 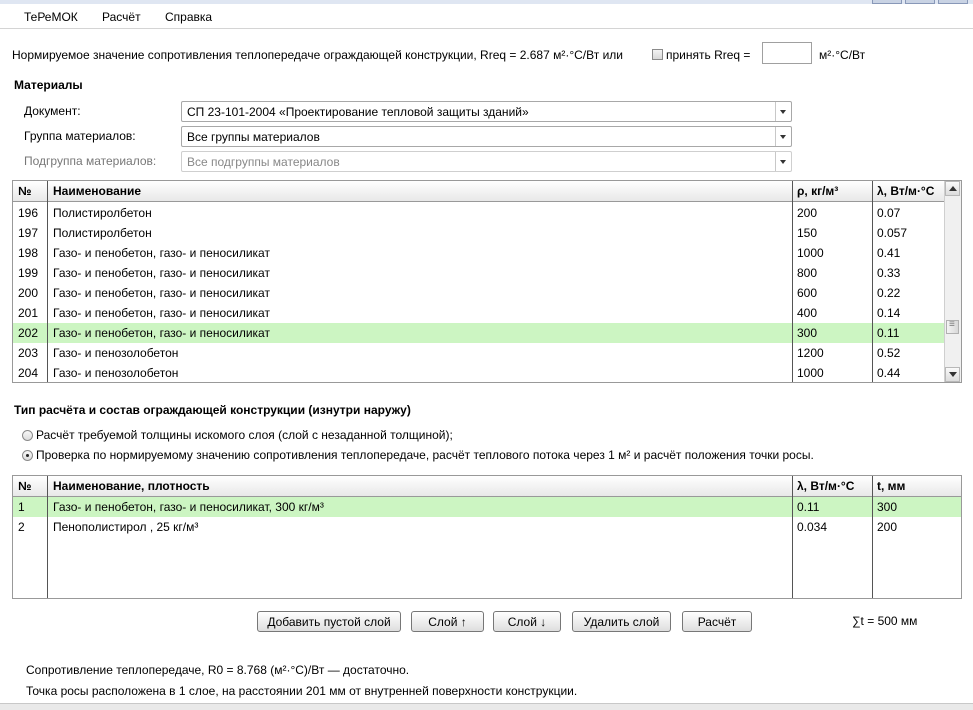 What do you see at coordinates (188, 17) in the screenshot?
I see `menu-help: Справка` at bounding box center [188, 17].